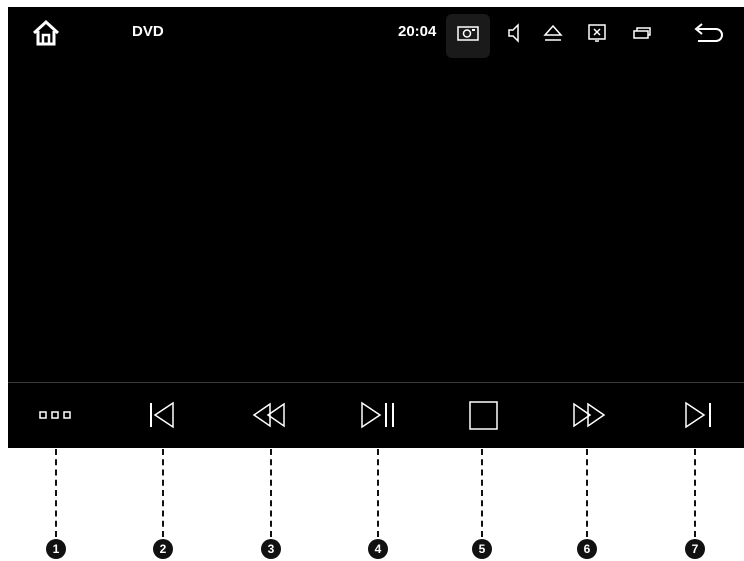 The width and height of the screenshot is (744, 561). I want to click on callout-1: 1, so click(56, 505).